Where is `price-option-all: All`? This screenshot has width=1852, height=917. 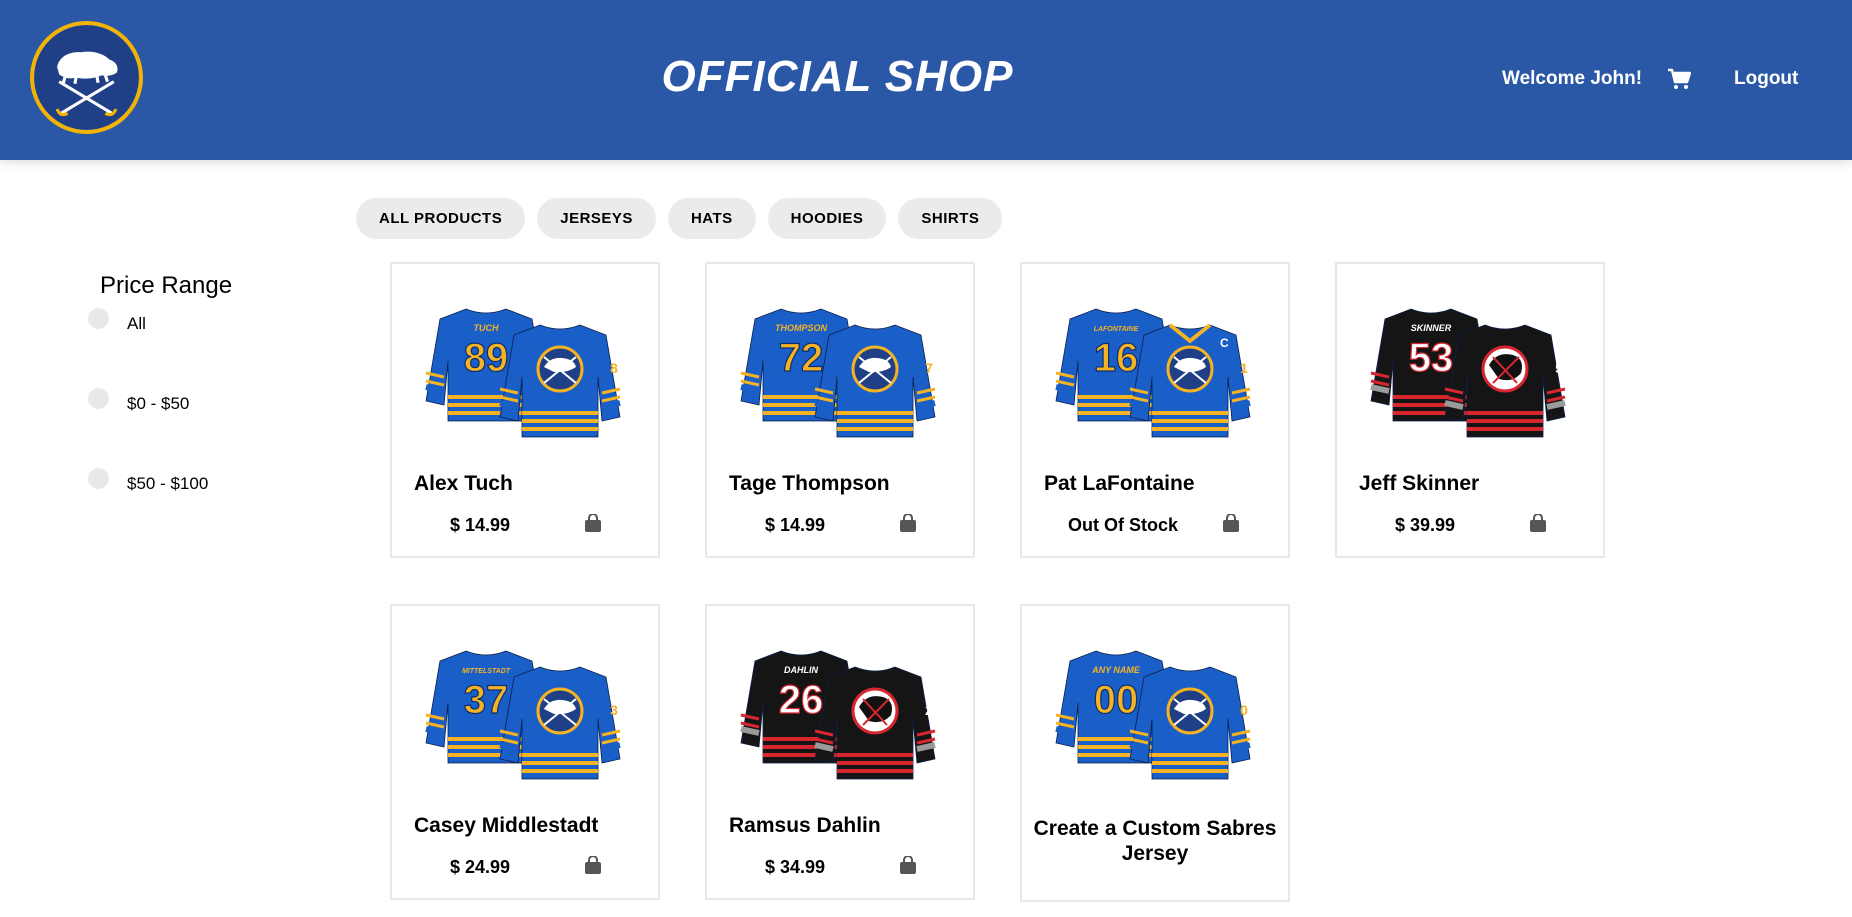 price-option-all: All is located at coordinates (117, 321).